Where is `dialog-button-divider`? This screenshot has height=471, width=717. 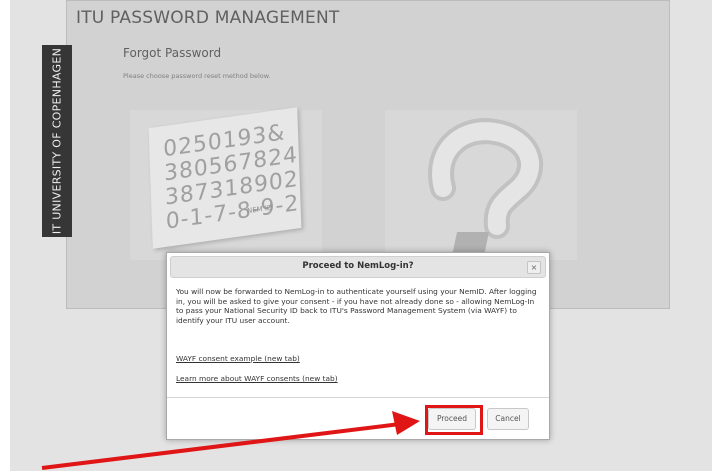
dialog-button-divider is located at coordinates (358, 397).